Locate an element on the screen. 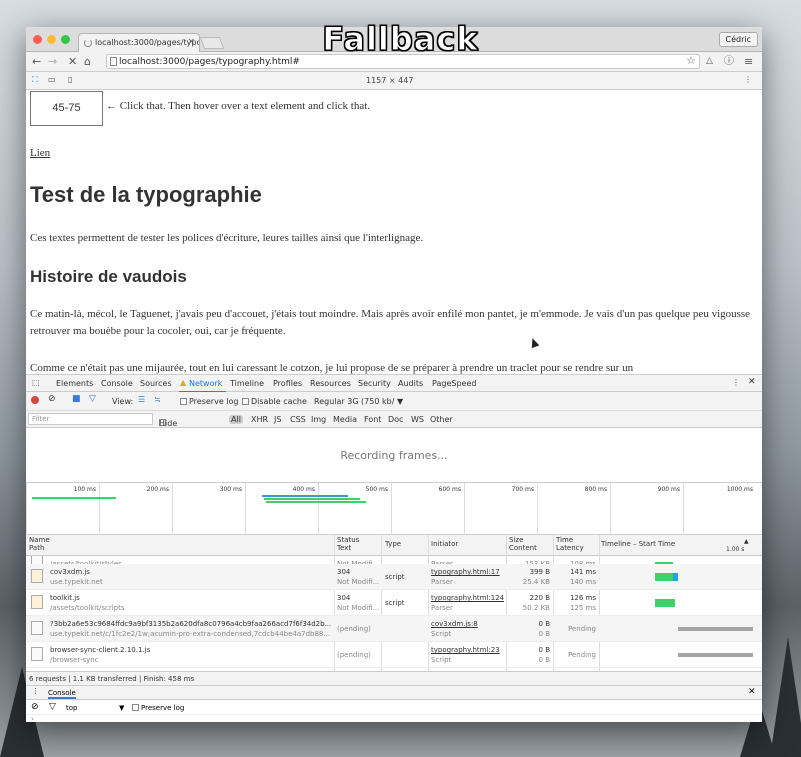 This screenshot has height=757, width=801. clear-console-icon: ⊘ is located at coordinates (35, 707).